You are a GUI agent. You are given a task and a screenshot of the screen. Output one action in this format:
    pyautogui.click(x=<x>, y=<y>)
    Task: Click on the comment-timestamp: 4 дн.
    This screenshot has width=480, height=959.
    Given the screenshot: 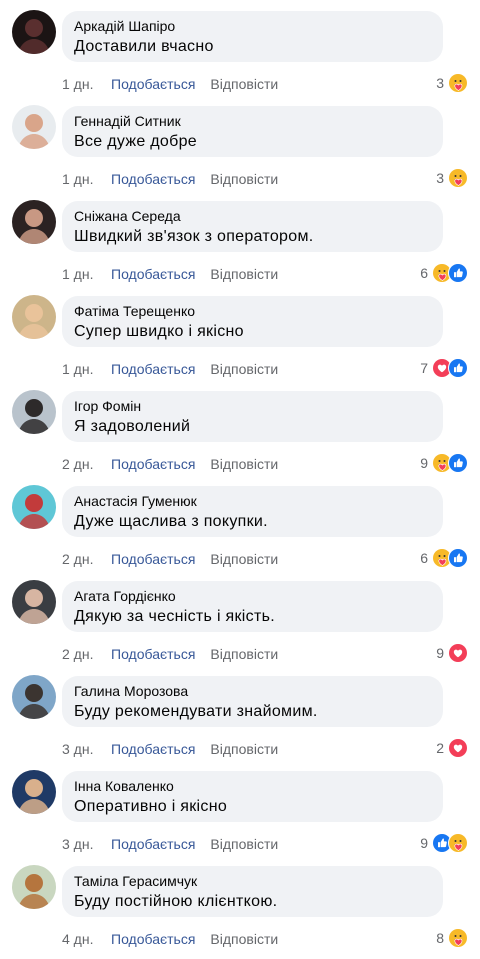 What is the action you would take?
    pyautogui.click(x=86, y=939)
    